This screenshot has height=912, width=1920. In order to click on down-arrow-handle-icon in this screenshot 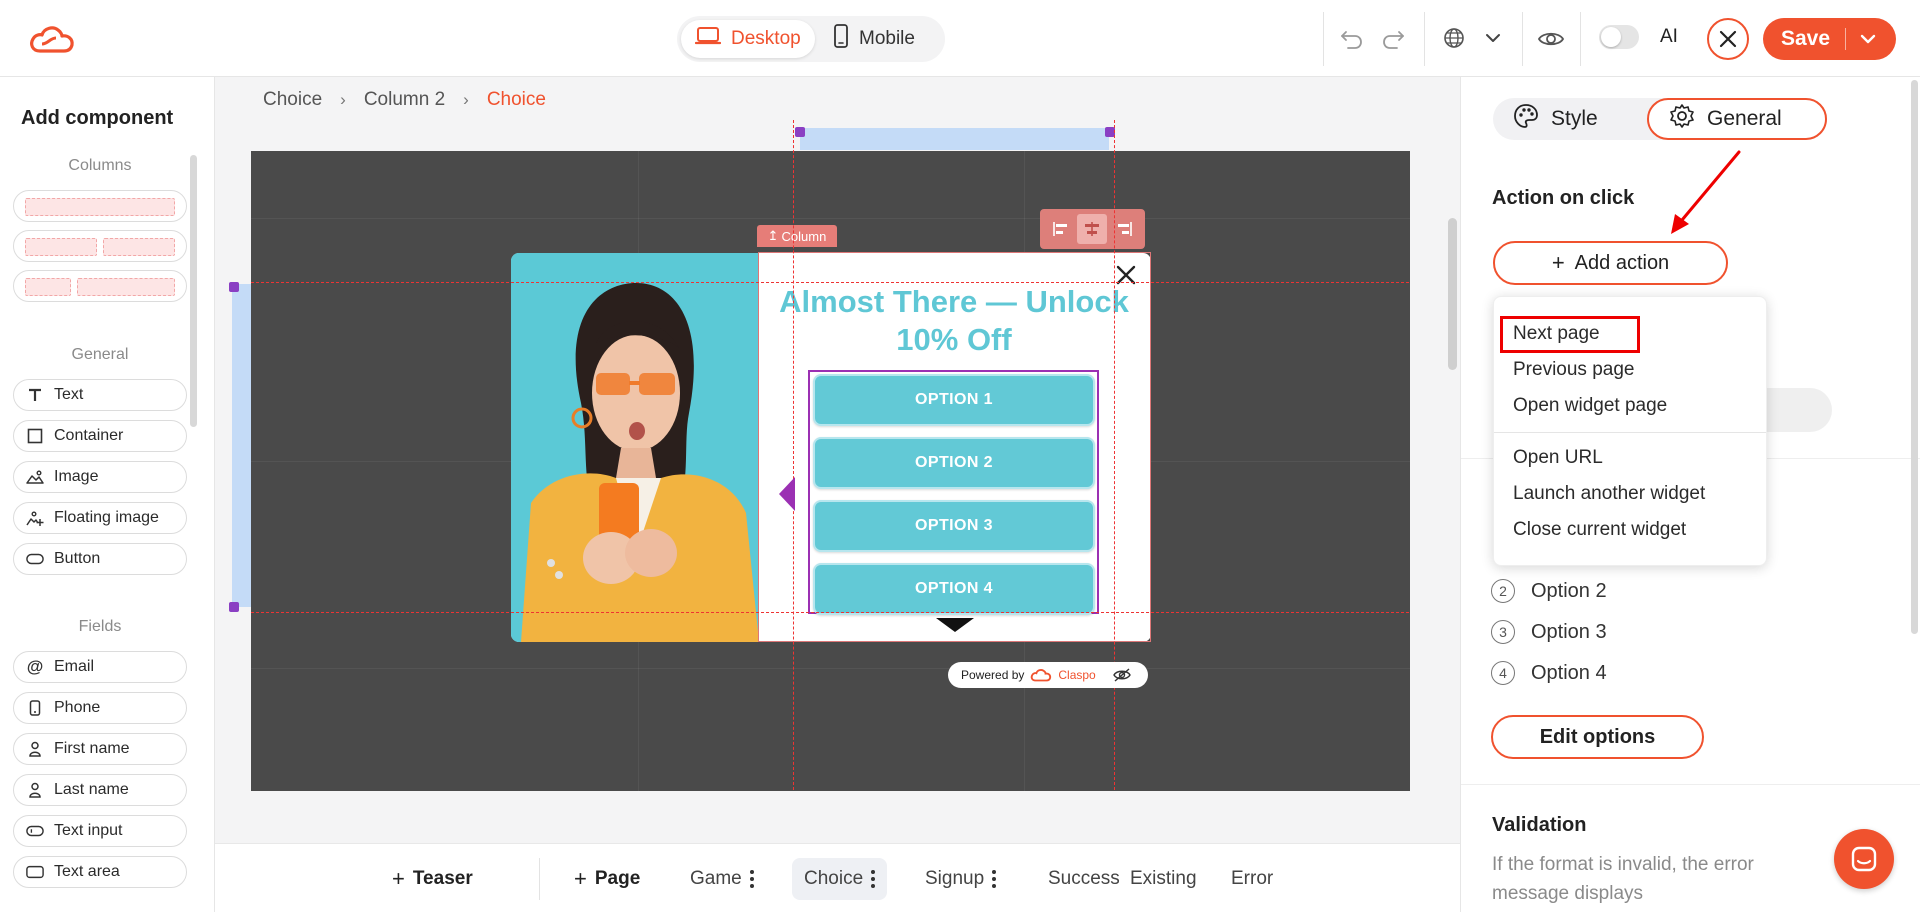, I will do `click(955, 625)`.